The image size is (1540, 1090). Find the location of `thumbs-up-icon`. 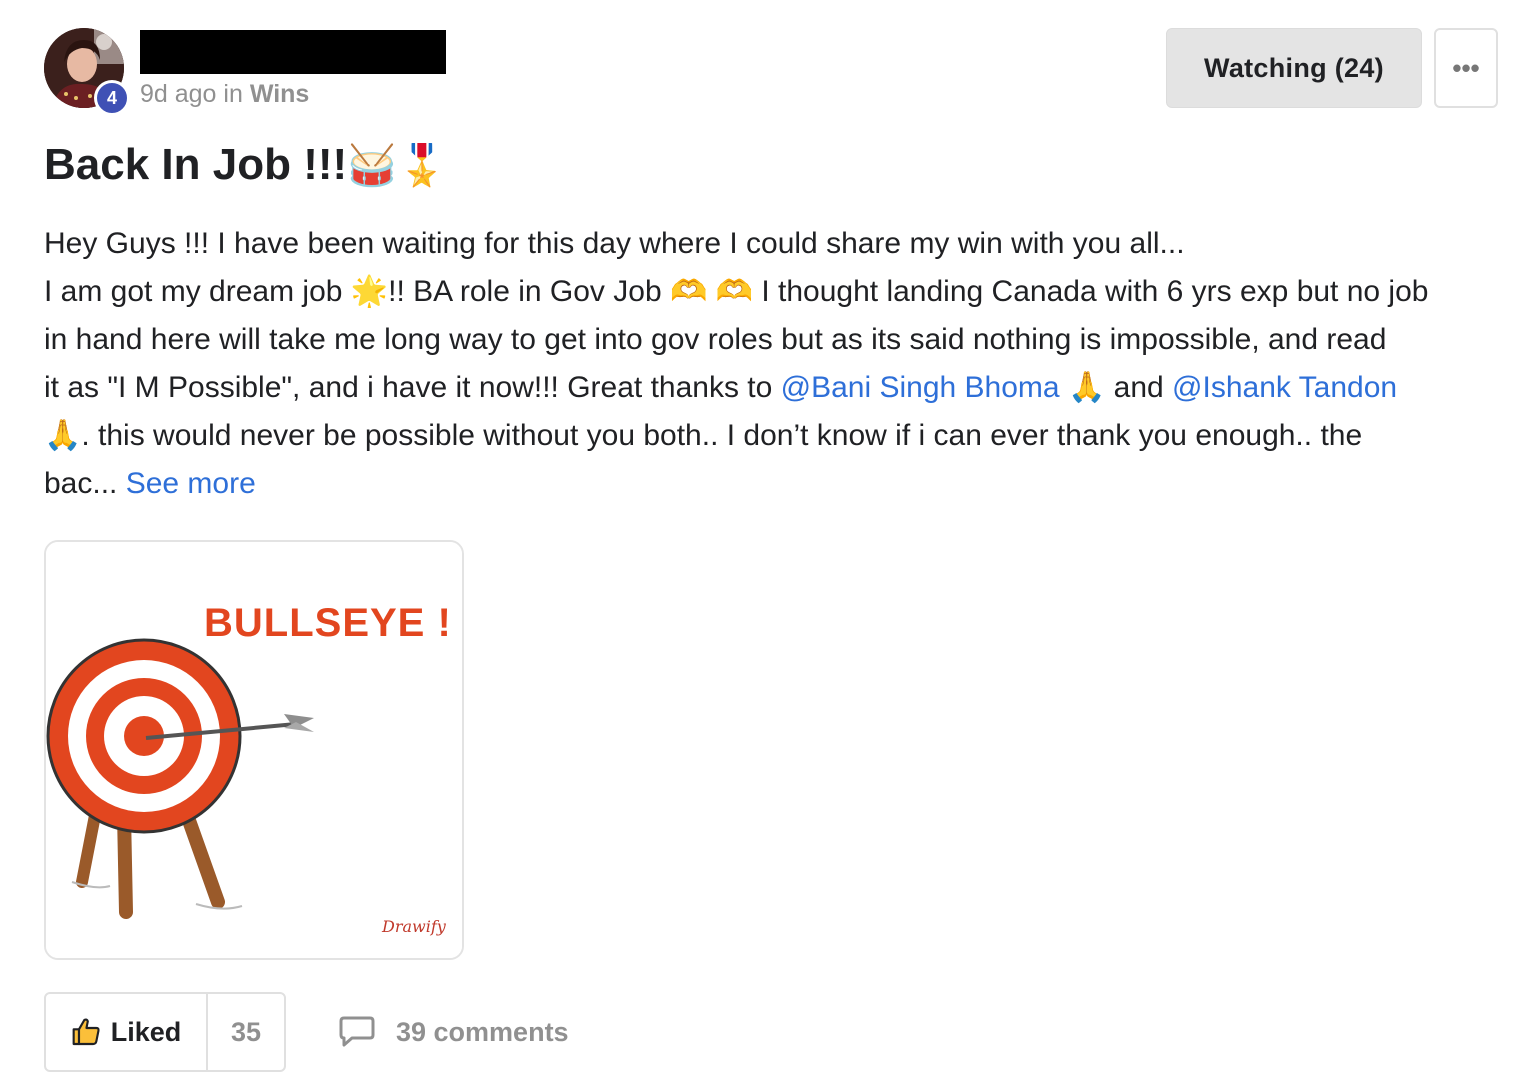

thumbs-up-icon is located at coordinates (86, 1032).